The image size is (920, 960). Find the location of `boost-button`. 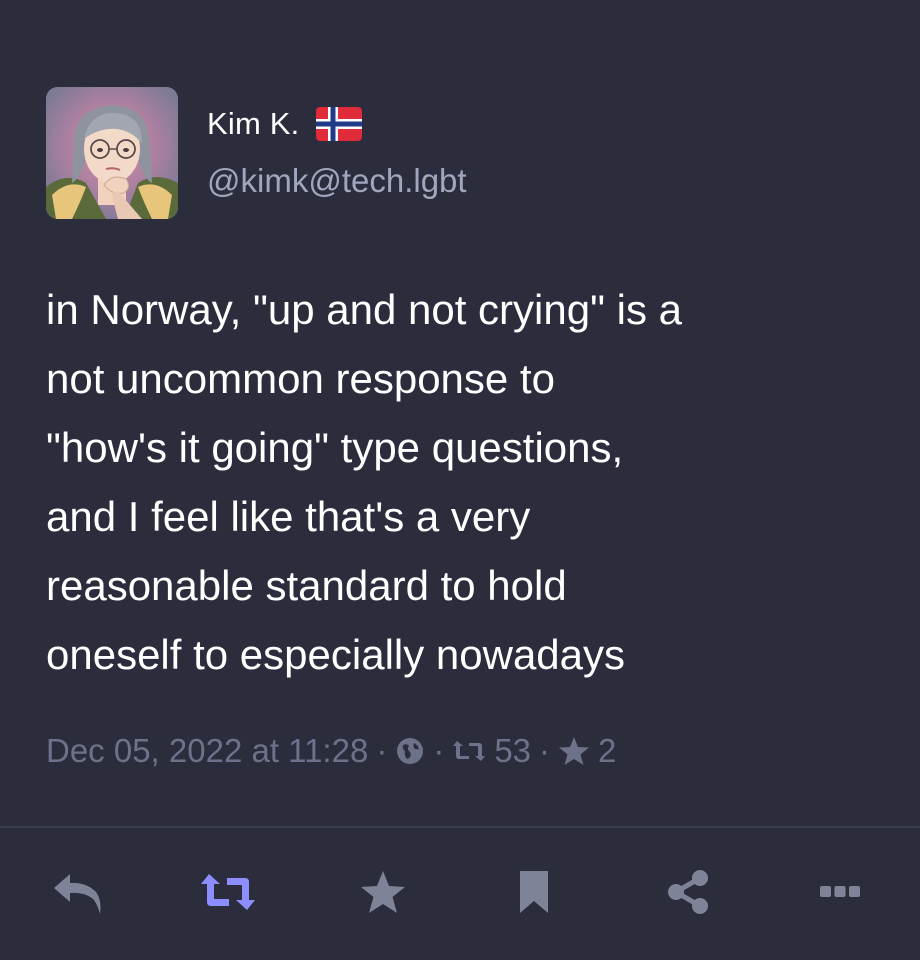

boost-button is located at coordinates (228, 894).